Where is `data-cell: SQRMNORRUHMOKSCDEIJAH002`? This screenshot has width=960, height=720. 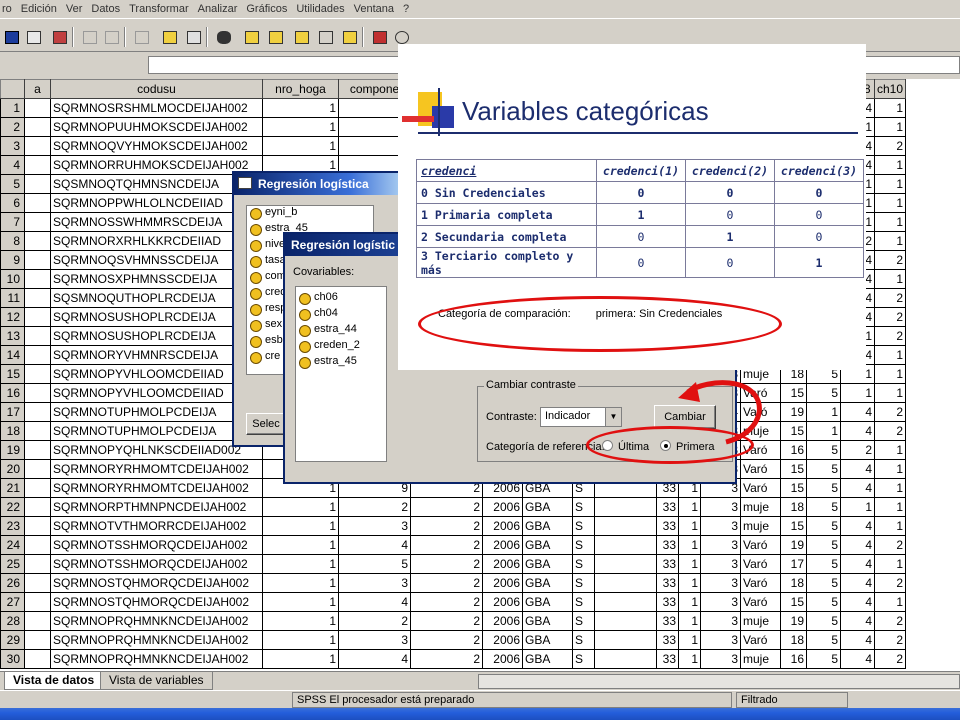
data-cell: SQRMNORRUHMOKSCDEIJAH002 is located at coordinates (156, 165).